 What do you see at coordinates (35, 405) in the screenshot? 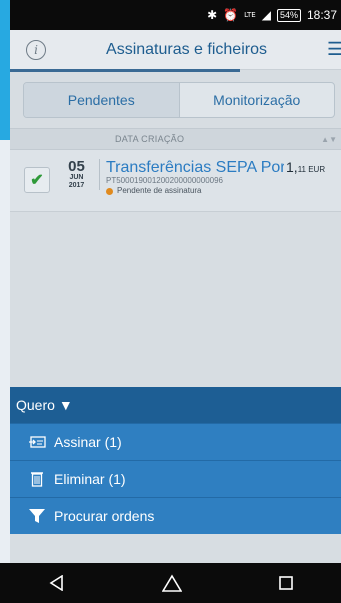
I see `action-sheet-title: Quero` at bounding box center [35, 405].